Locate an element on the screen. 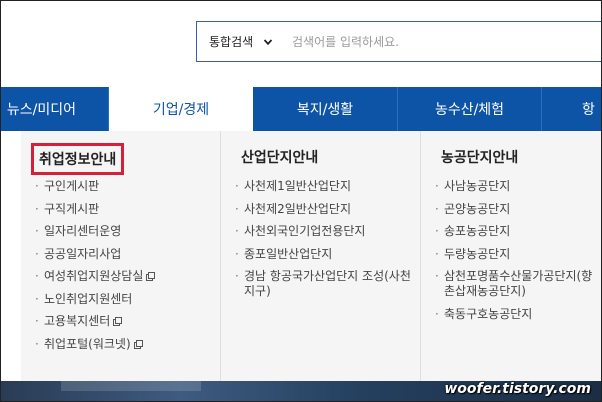  banner-image-strip: woofer.tistory.com is located at coordinates (301, 391).